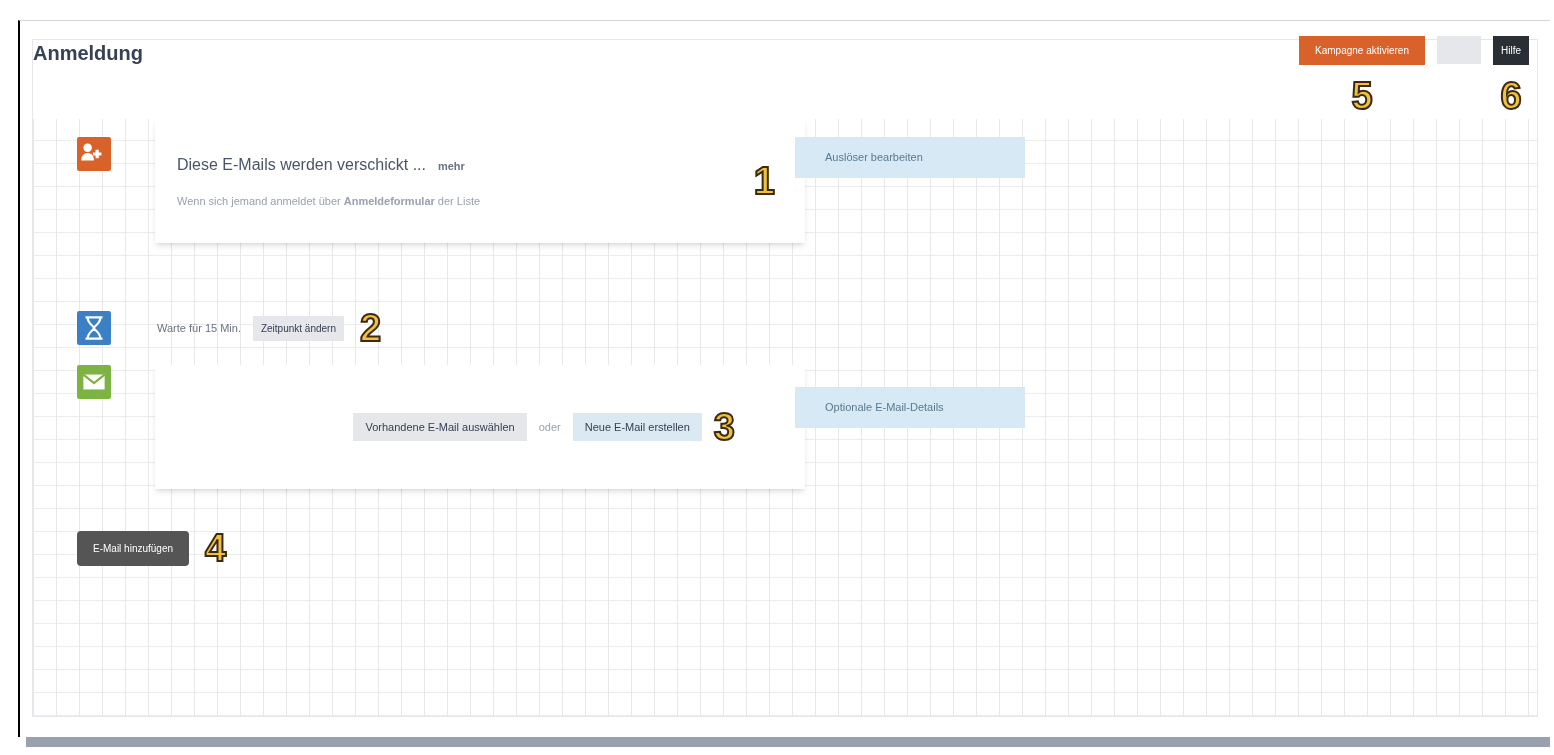 The height and width of the screenshot is (755, 1554). What do you see at coordinates (874, 157) in the screenshot?
I see `side-label-text: Auslöser bearbeiten` at bounding box center [874, 157].